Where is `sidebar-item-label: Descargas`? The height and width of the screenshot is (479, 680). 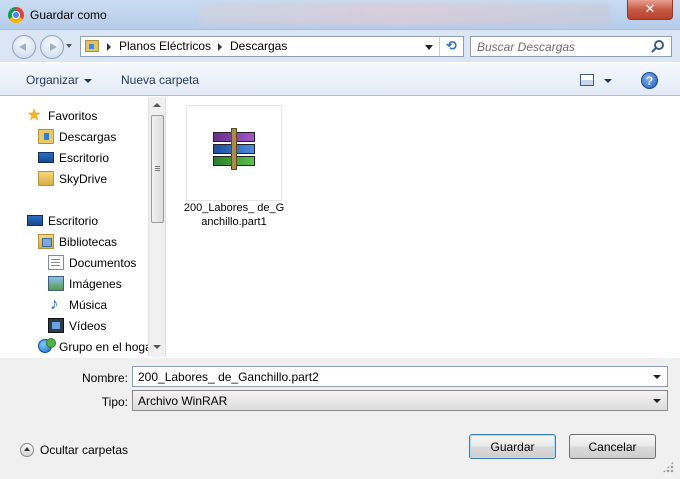
sidebar-item-label: Descargas is located at coordinates (88, 137).